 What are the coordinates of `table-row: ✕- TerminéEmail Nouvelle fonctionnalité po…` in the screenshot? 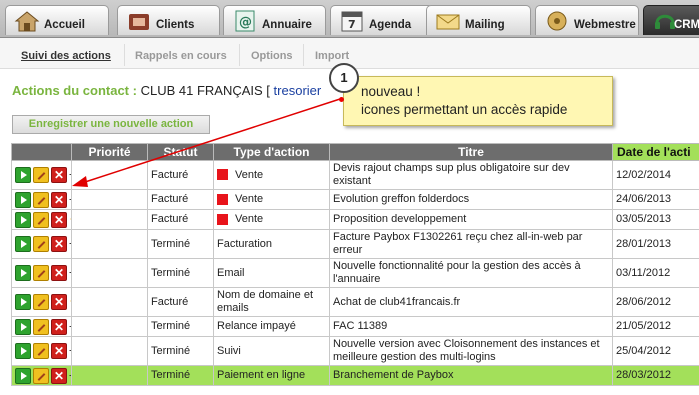 It's located at (355, 273).